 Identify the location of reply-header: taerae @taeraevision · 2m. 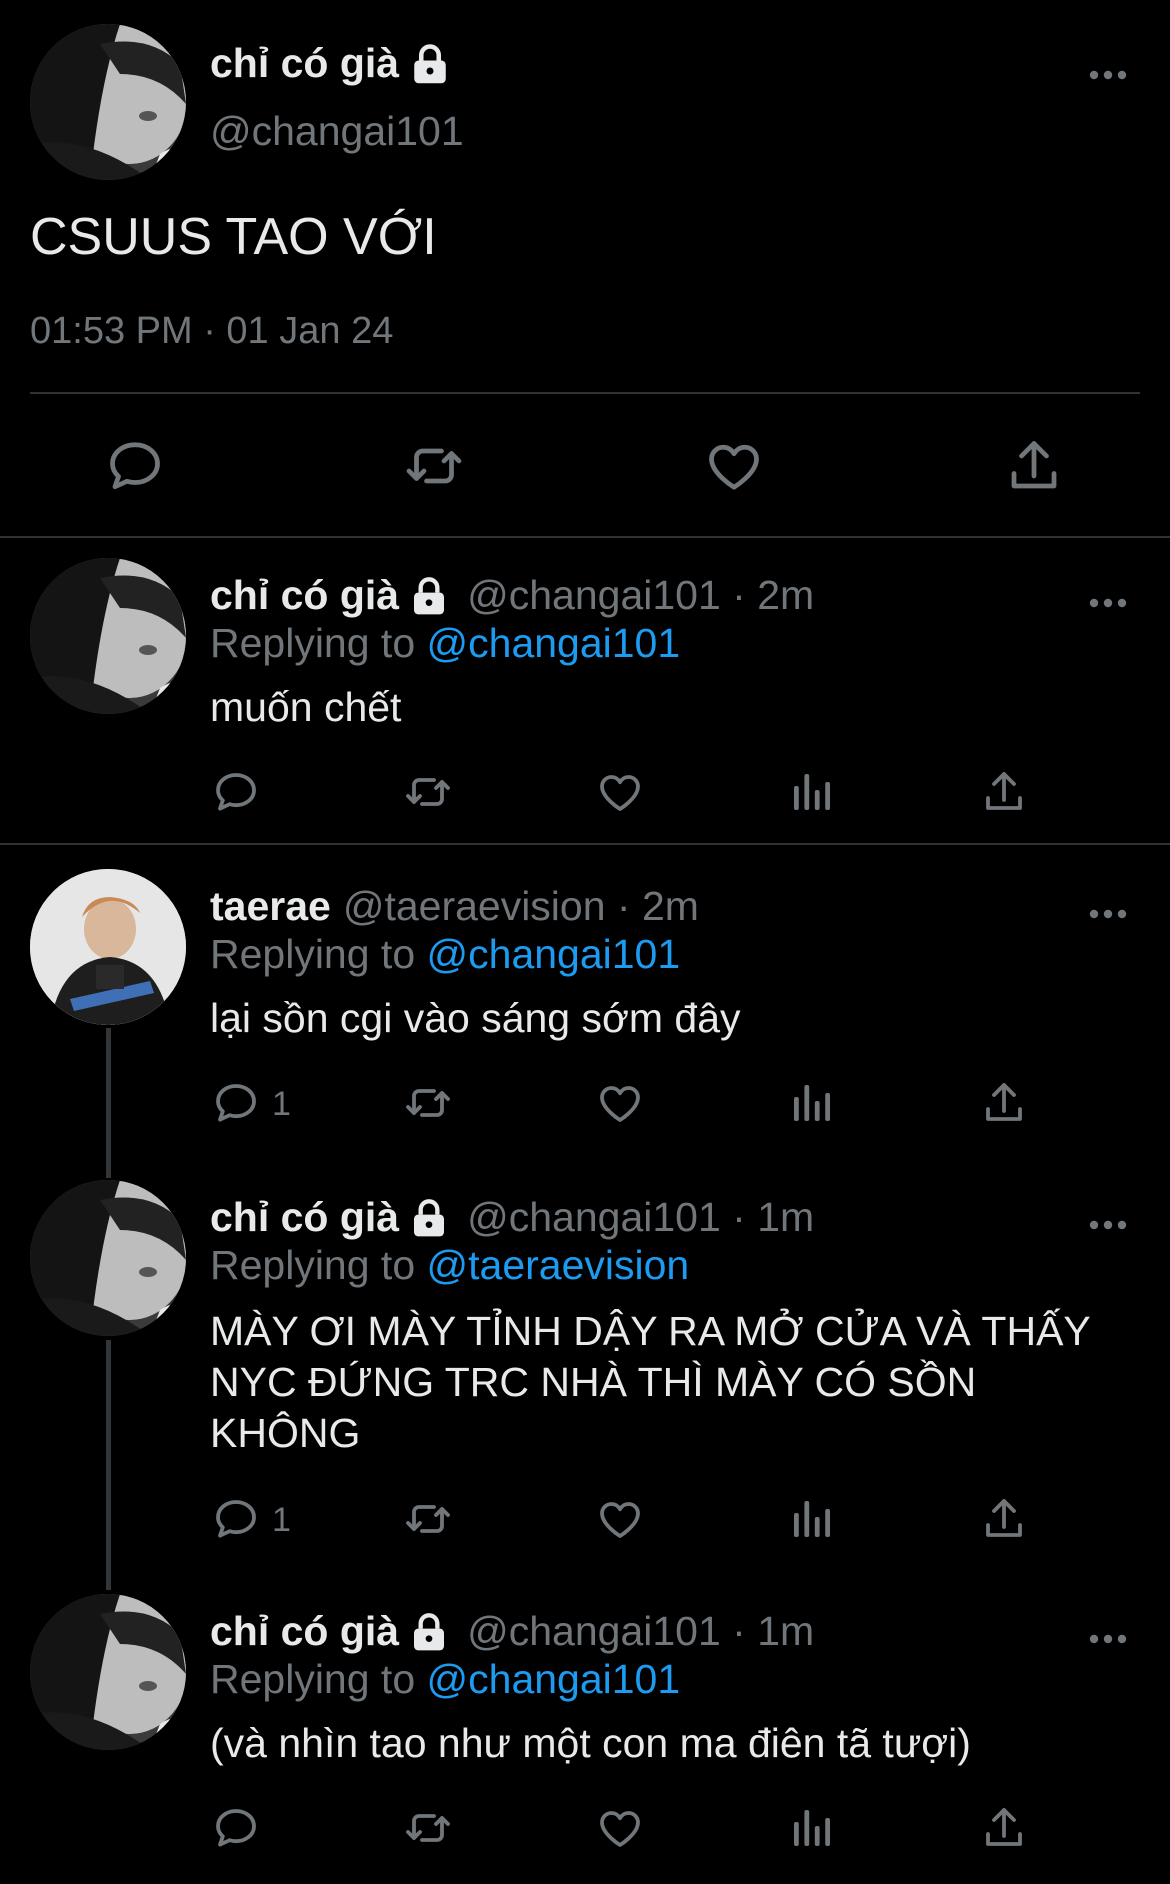
(454, 906).